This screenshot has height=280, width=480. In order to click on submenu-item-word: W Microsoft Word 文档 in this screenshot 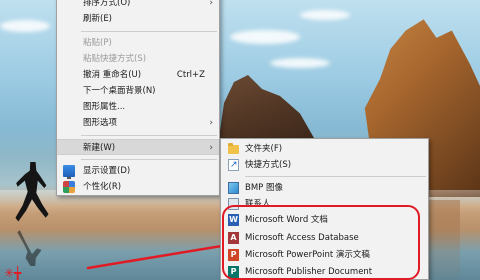, I will do `click(324, 220)`.